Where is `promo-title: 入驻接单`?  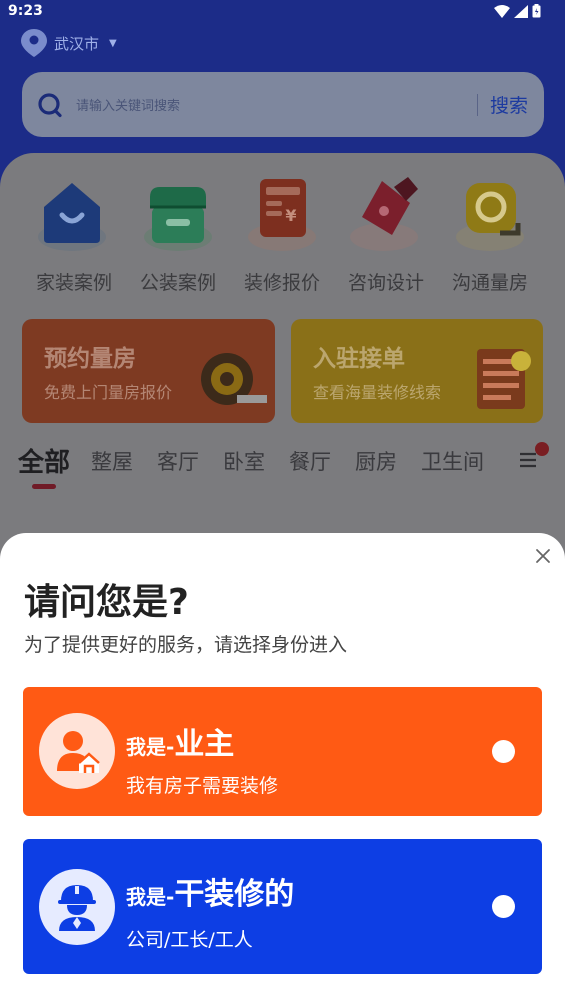
promo-title: 入驻接单 is located at coordinates (359, 359).